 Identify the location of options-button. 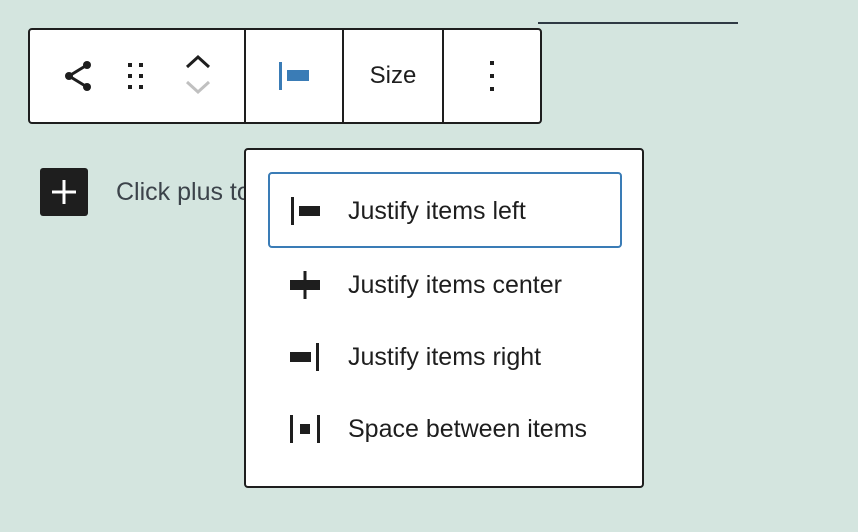
(492, 76).